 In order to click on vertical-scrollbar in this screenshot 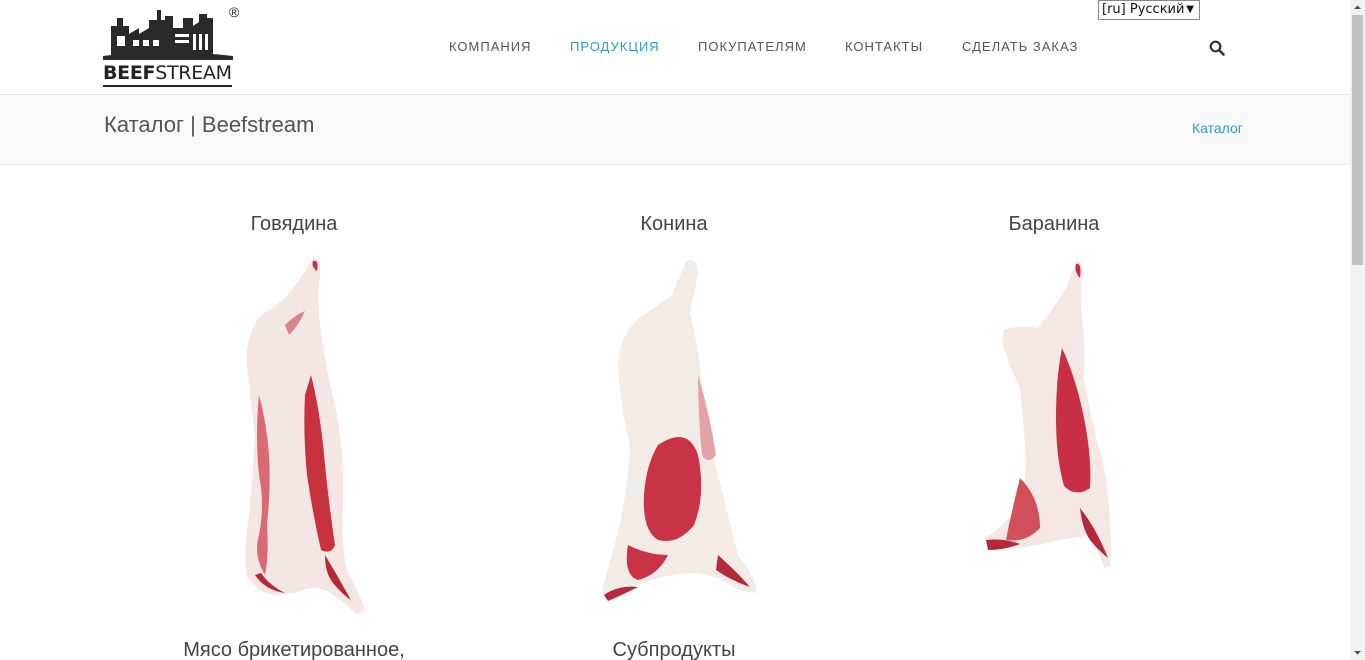, I will do `click(1357, 330)`.